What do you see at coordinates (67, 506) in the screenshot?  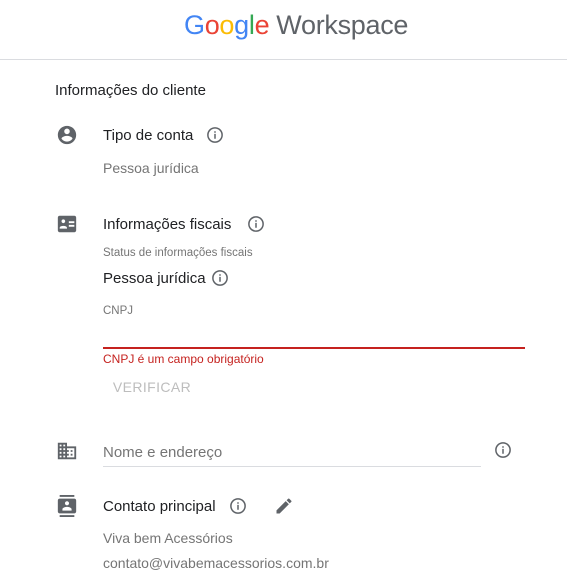 I see `contacts-icon` at bounding box center [67, 506].